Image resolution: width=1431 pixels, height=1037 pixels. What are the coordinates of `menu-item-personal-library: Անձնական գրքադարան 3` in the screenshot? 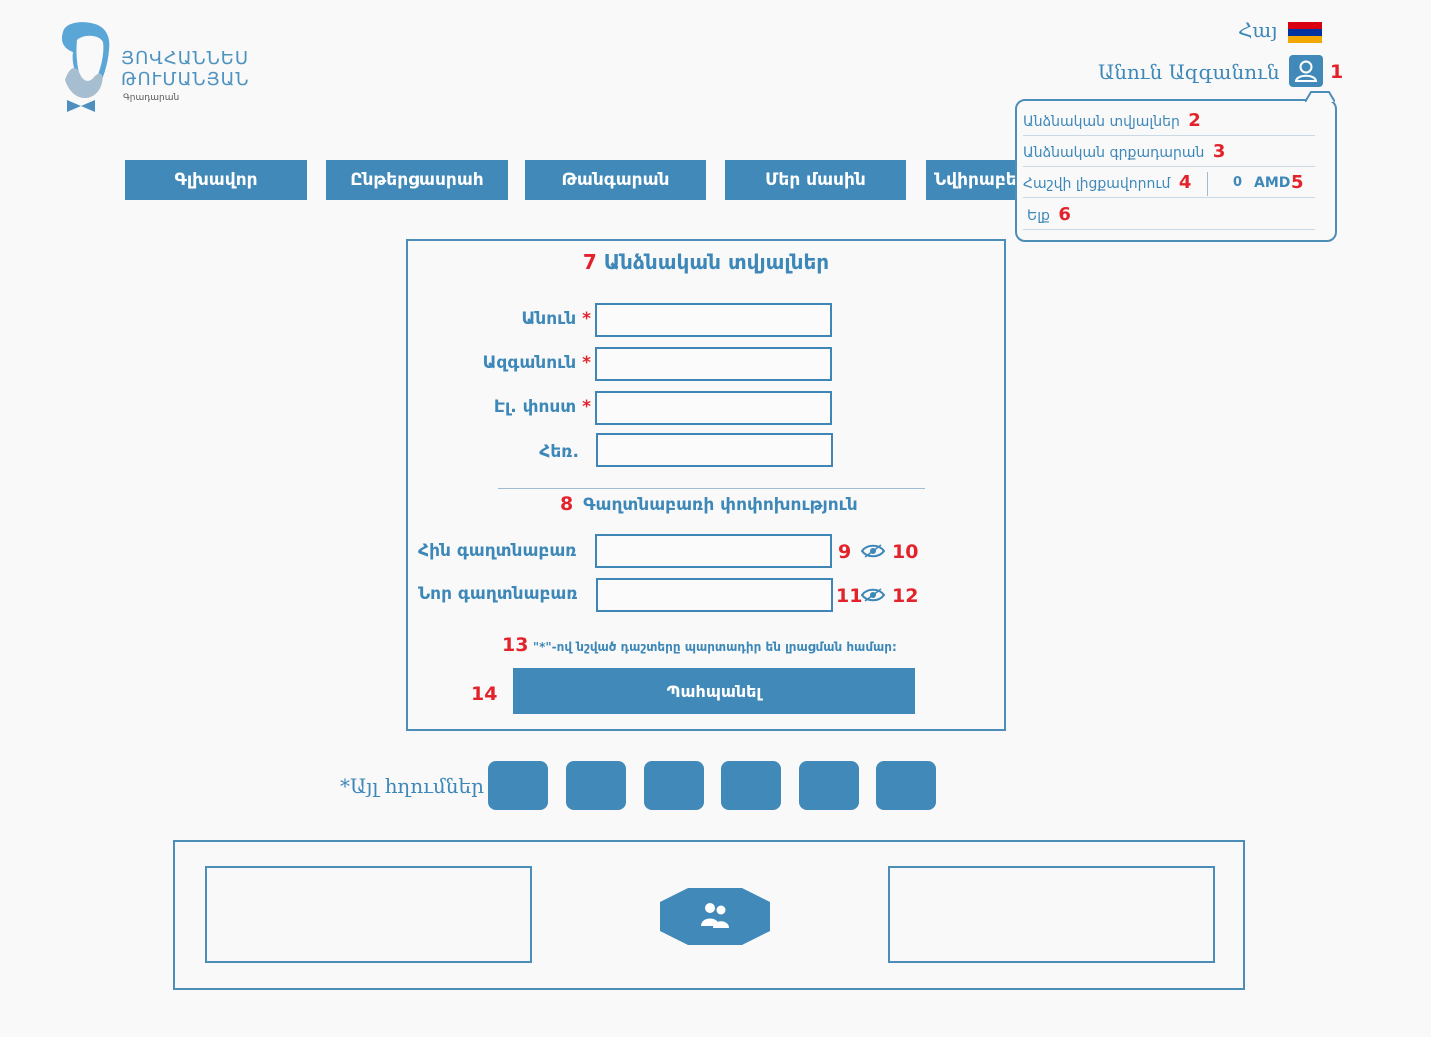 It's located at (1169, 152).